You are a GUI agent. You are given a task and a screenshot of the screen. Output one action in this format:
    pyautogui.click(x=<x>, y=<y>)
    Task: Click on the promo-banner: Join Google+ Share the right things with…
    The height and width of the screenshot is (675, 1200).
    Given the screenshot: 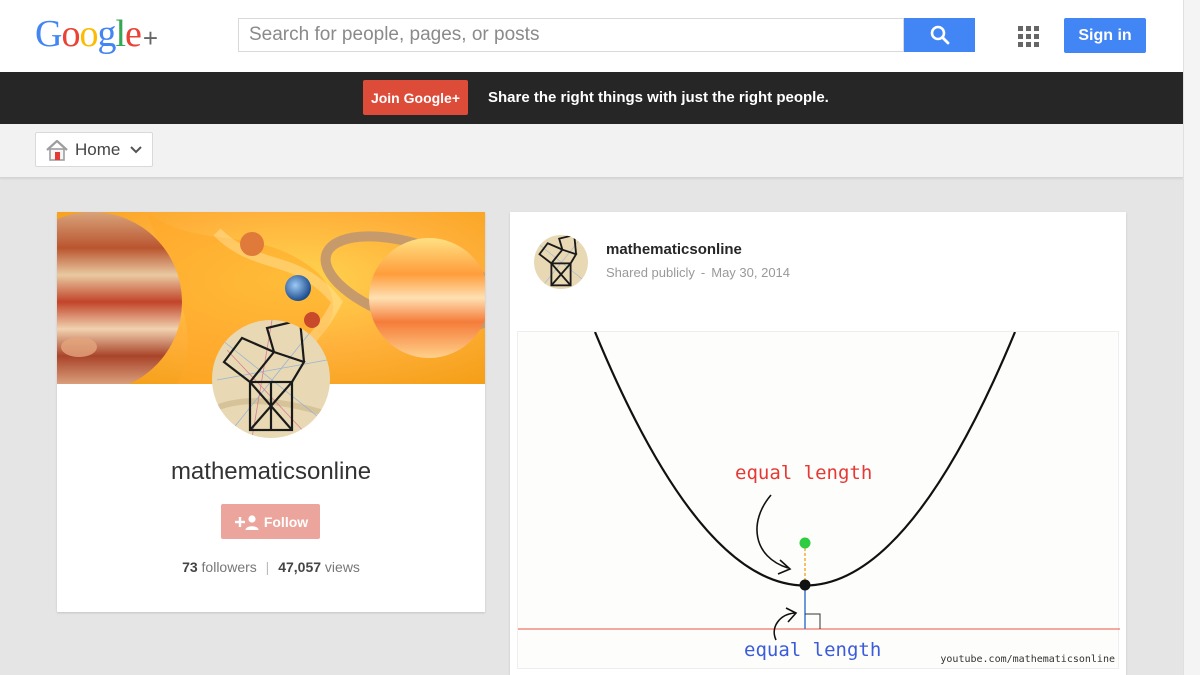 What is the action you would take?
    pyautogui.click(x=591, y=98)
    